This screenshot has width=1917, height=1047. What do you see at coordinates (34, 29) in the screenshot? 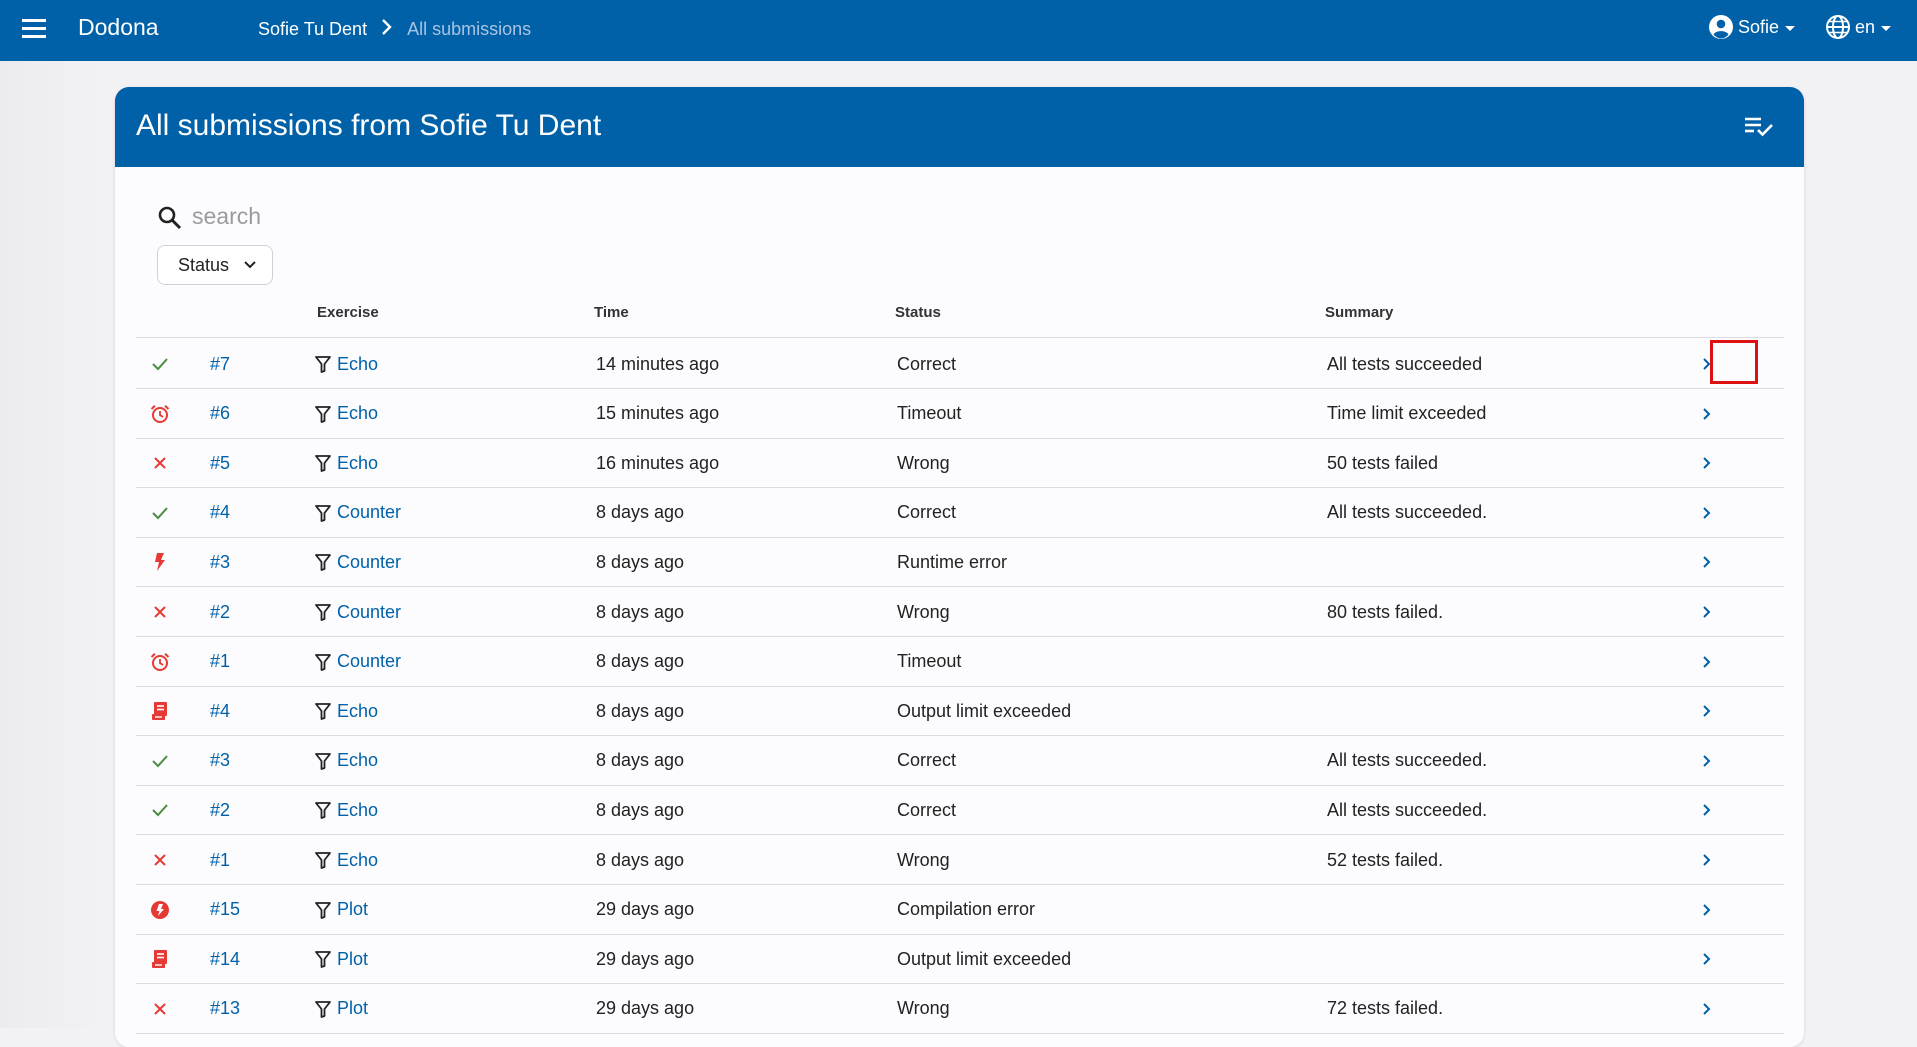
I see `menu-icon` at bounding box center [34, 29].